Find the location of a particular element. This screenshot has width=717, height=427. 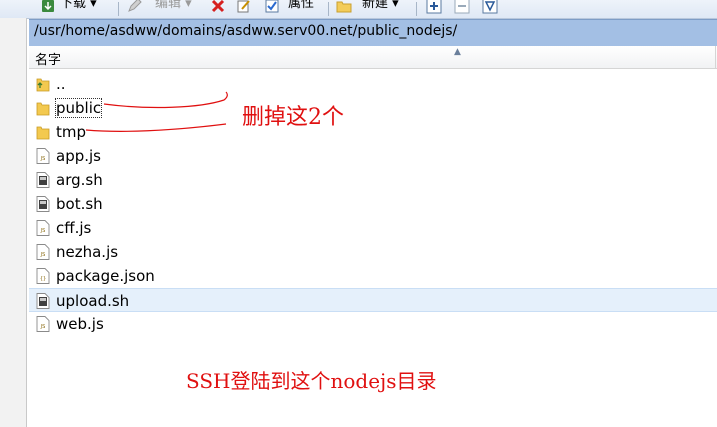

properties-button: 属性 is located at coordinates (301, 7).